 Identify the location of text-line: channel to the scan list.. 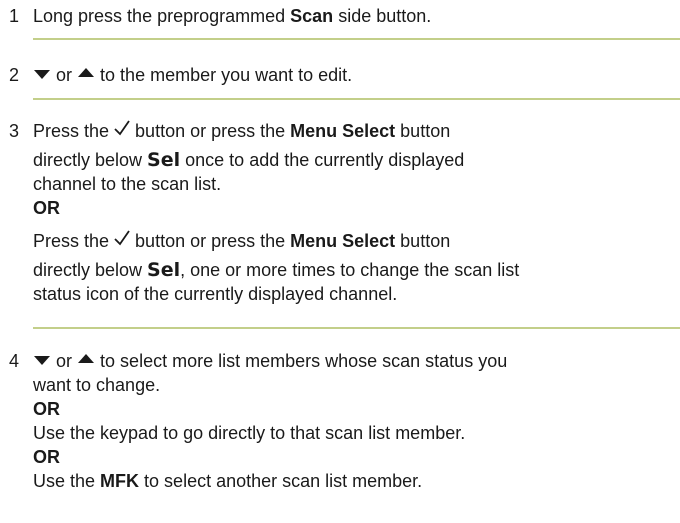
(127, 184).